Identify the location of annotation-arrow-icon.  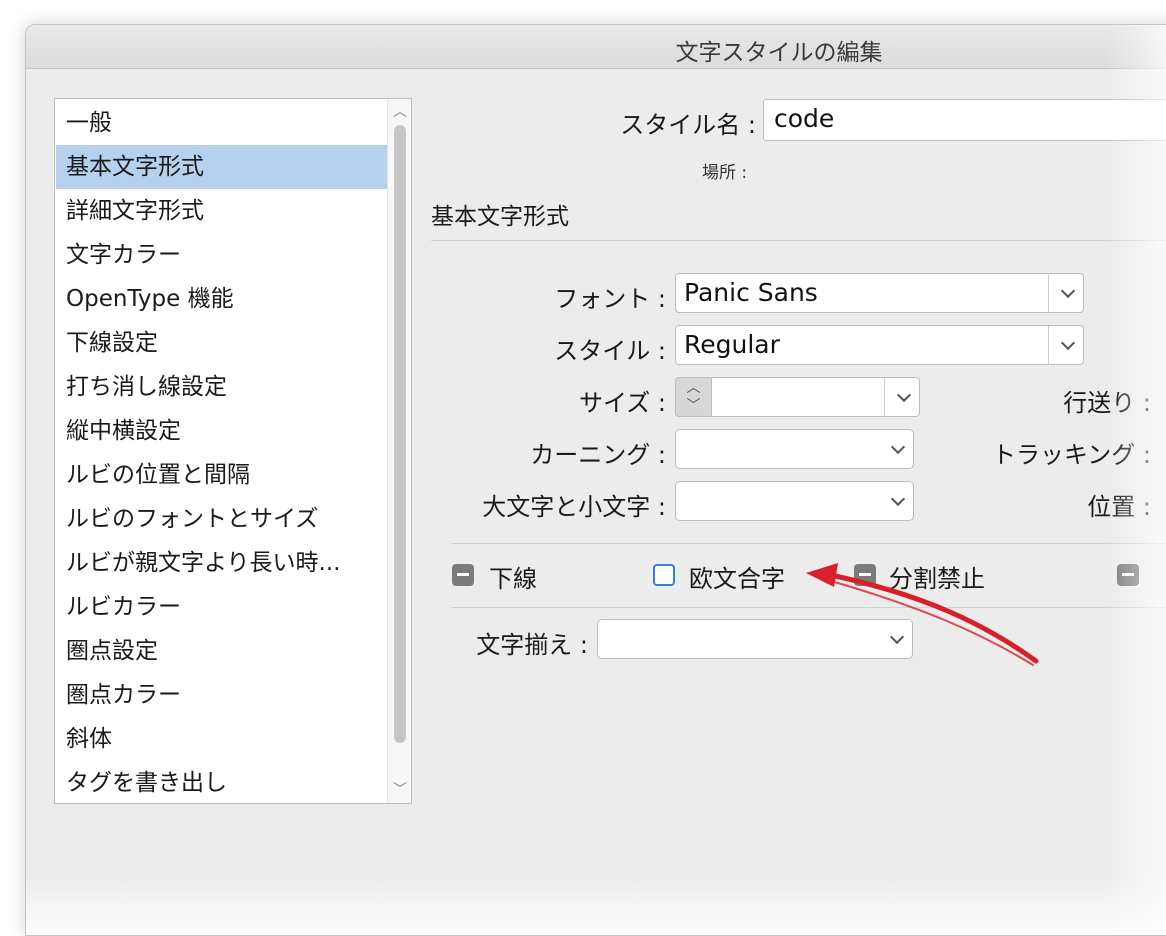
(922, 614).